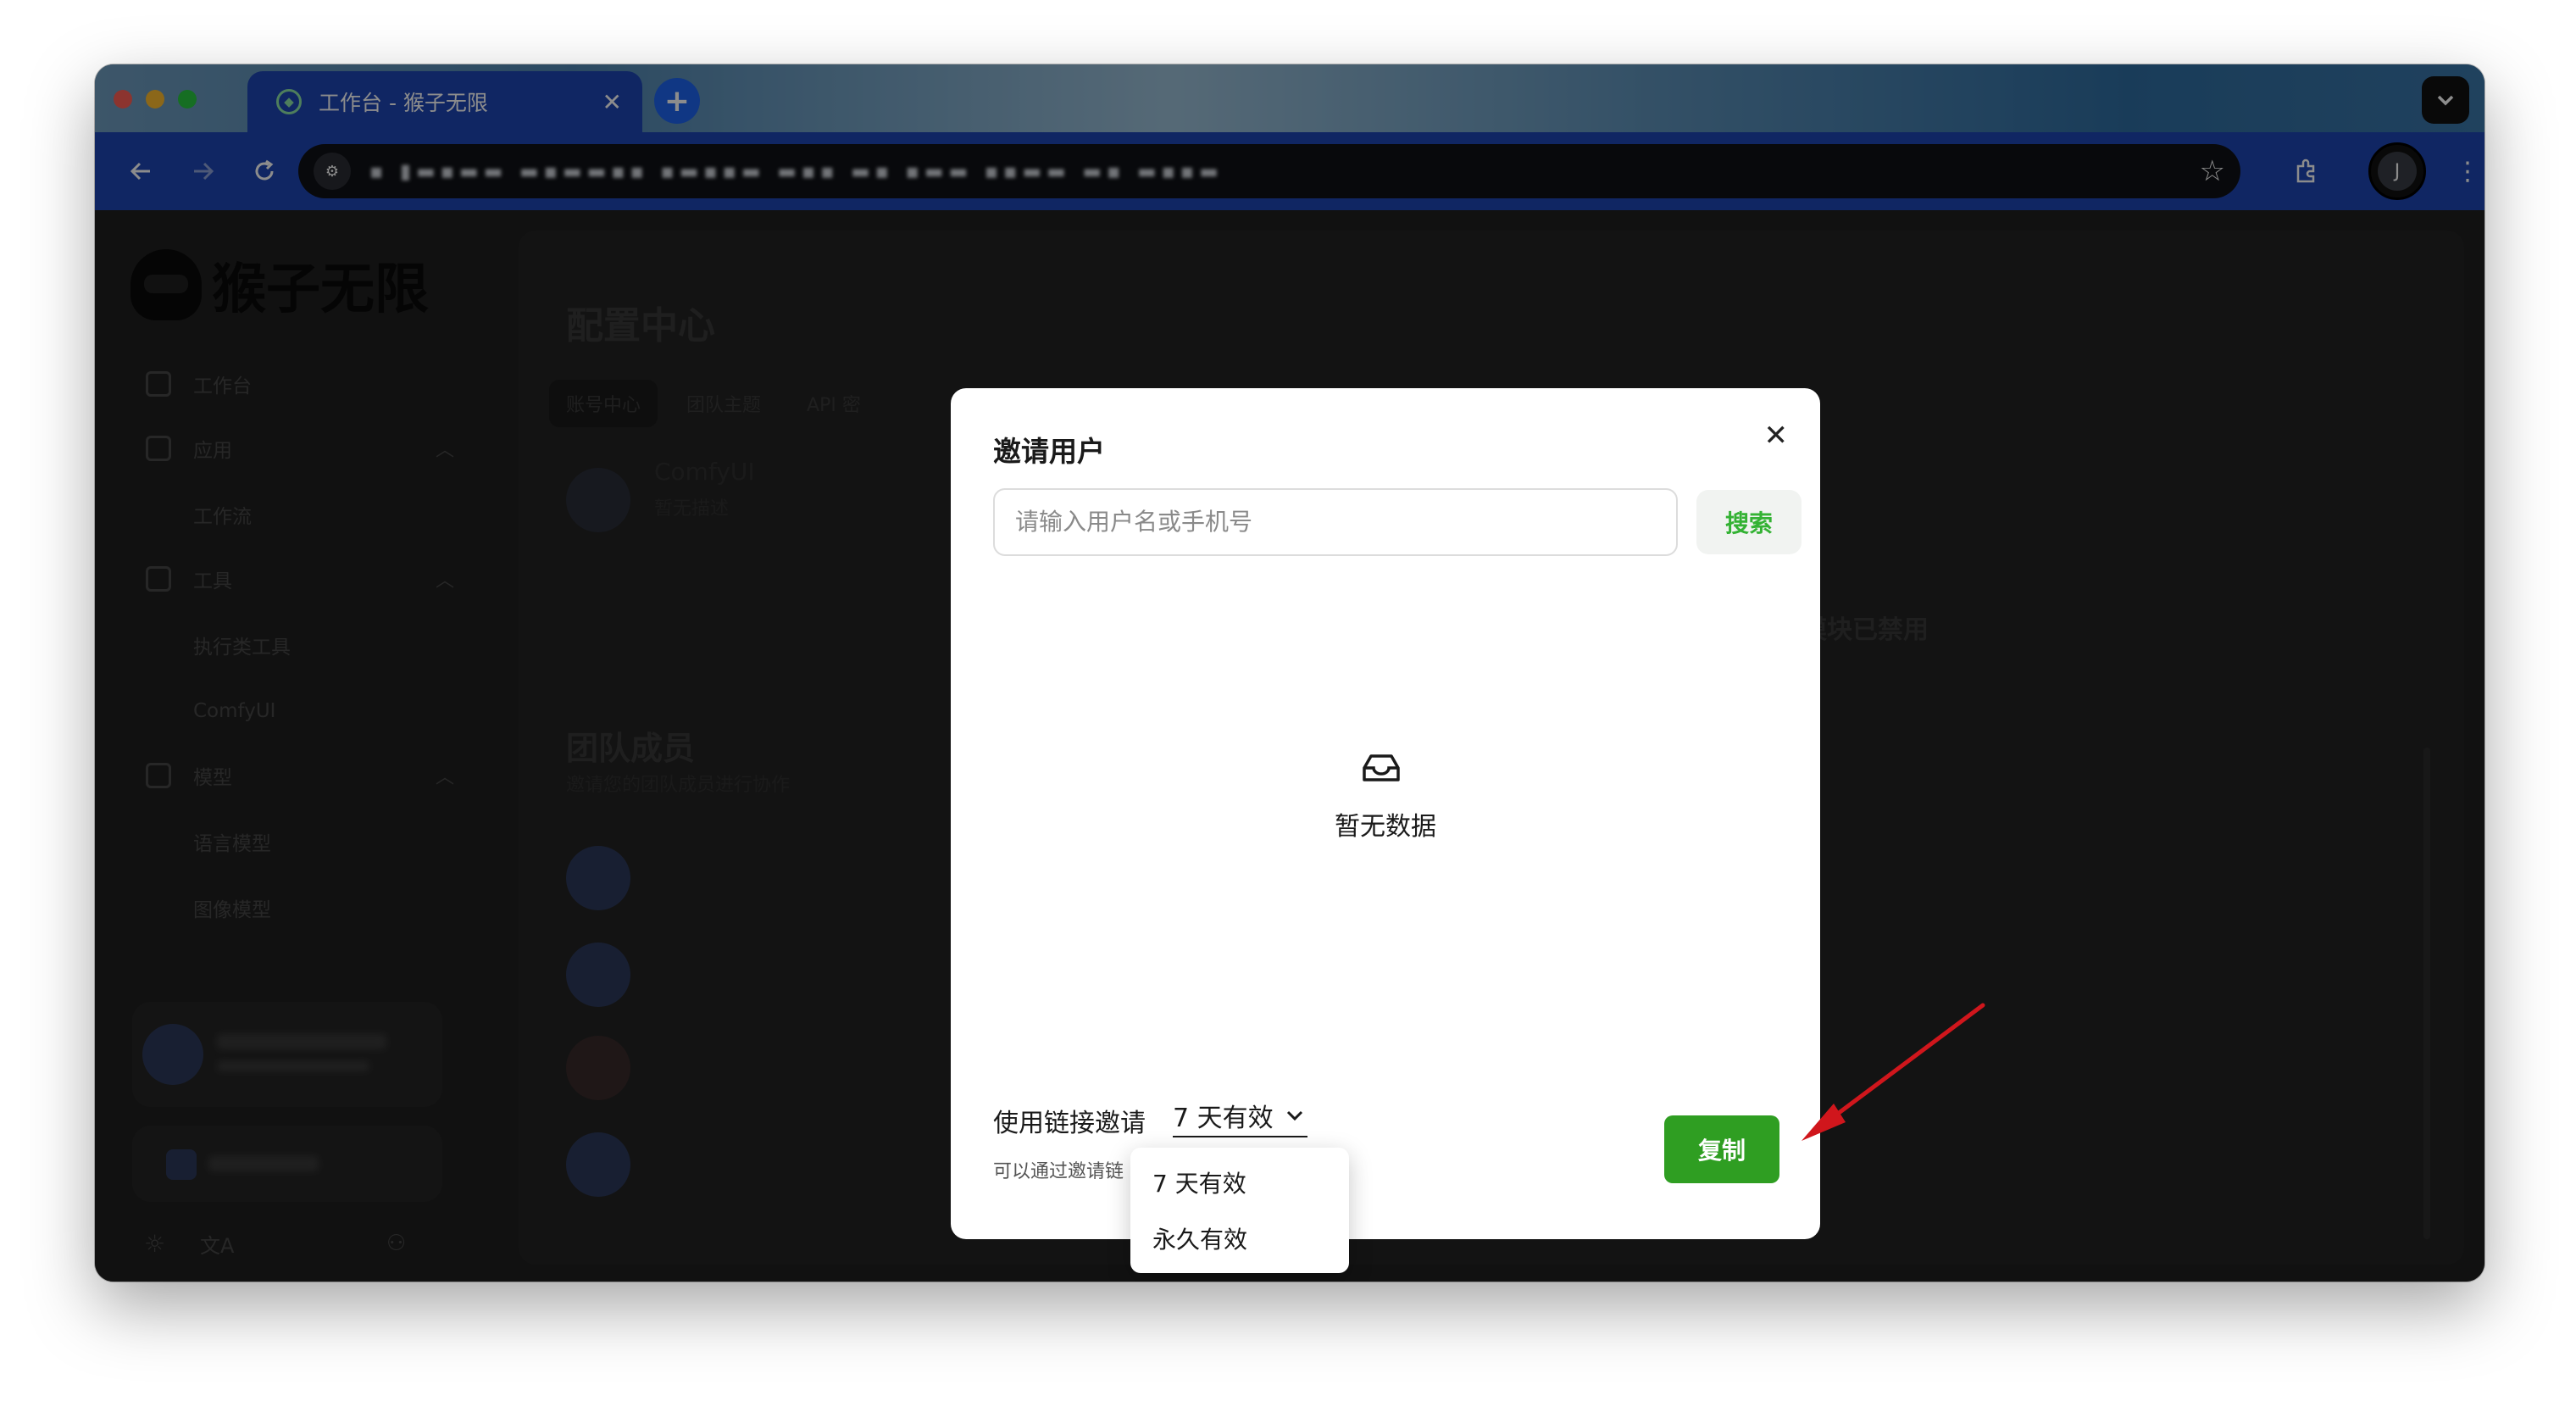  Describe the element at coordinates (1385, 827) in the screenshot. I see `empty-state-text: 暂无数据` at that location.